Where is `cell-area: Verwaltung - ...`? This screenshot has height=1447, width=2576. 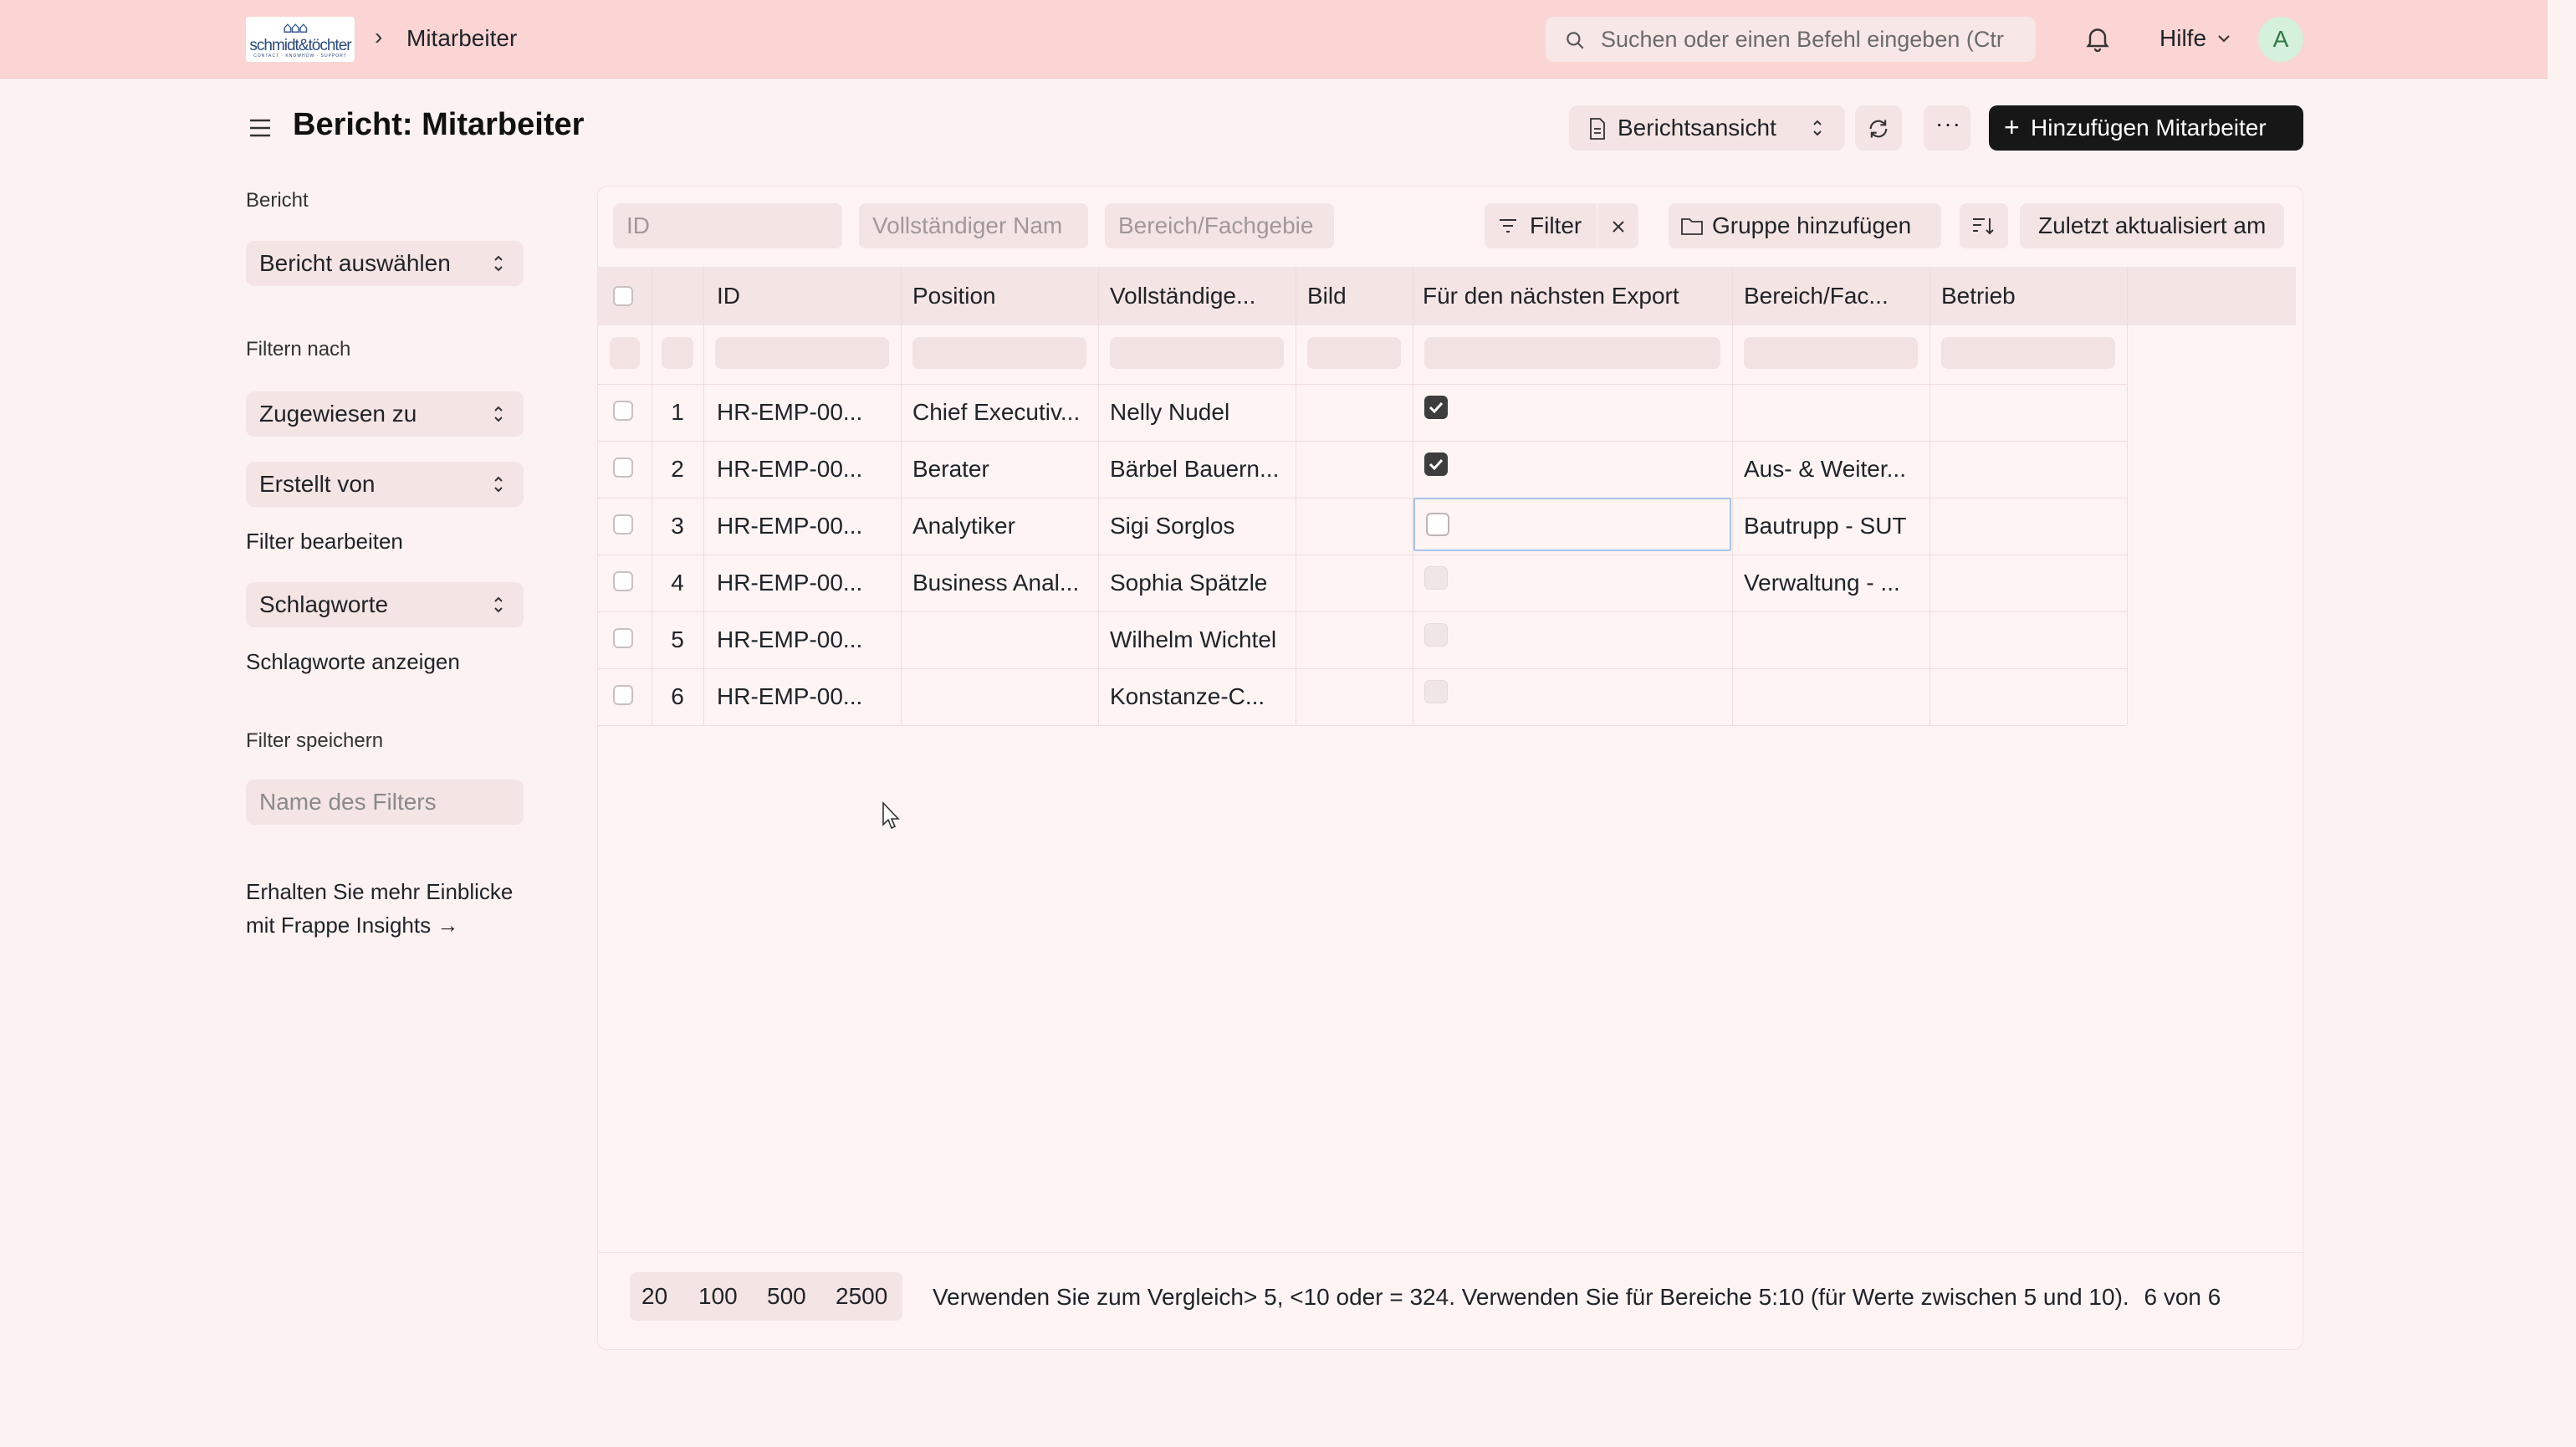
cell-area: Verwaltung - ... is located at coordinates (1834, 583).